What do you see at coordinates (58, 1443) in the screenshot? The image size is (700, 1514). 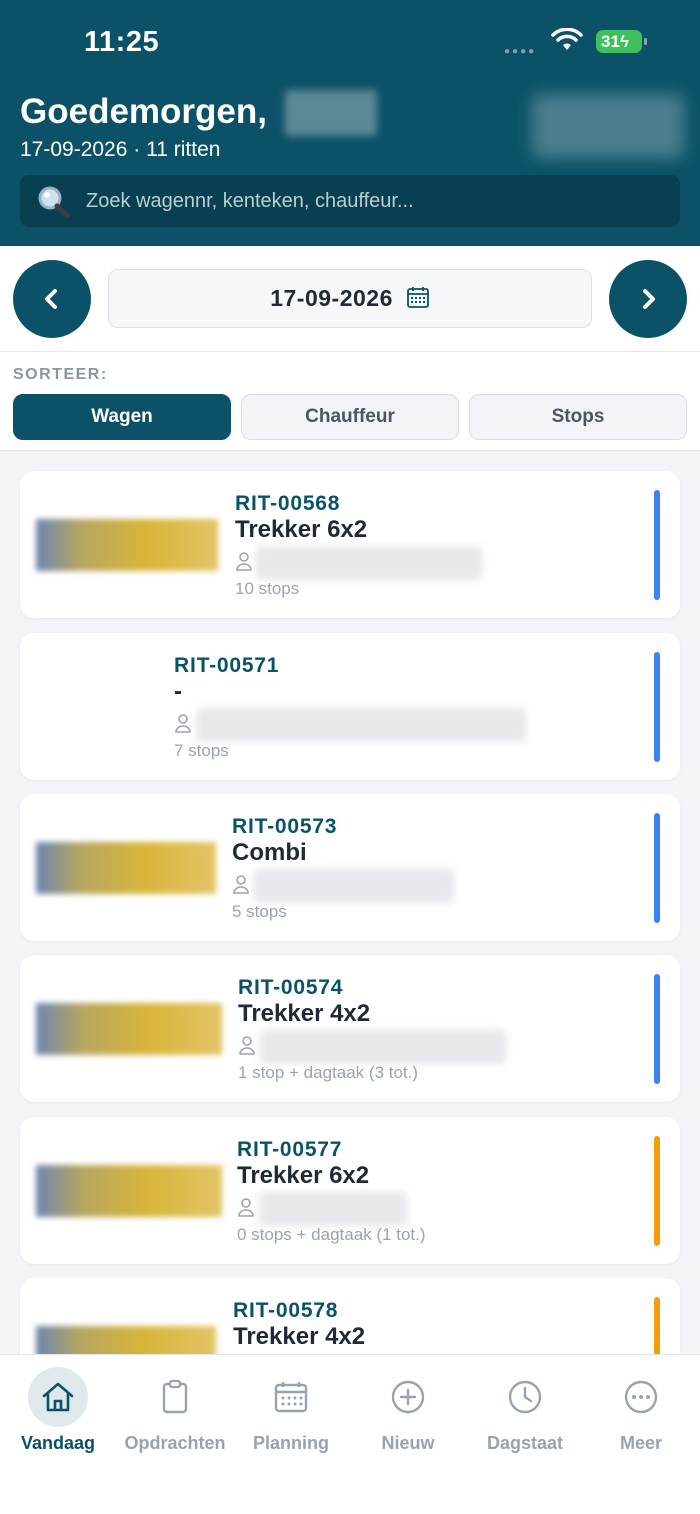 I see `tab-label: Vandaag` at bounding box center [58, 1443].